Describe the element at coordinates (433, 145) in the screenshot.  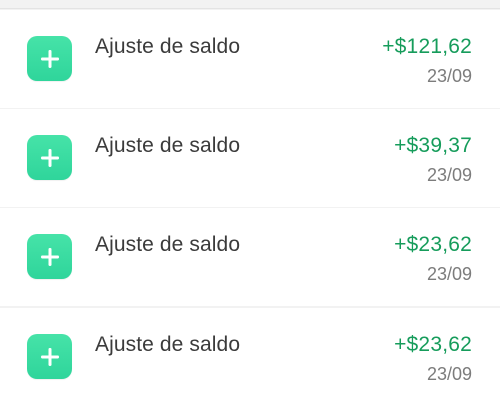
I see `transaction-amount: +$39,37` at that location.